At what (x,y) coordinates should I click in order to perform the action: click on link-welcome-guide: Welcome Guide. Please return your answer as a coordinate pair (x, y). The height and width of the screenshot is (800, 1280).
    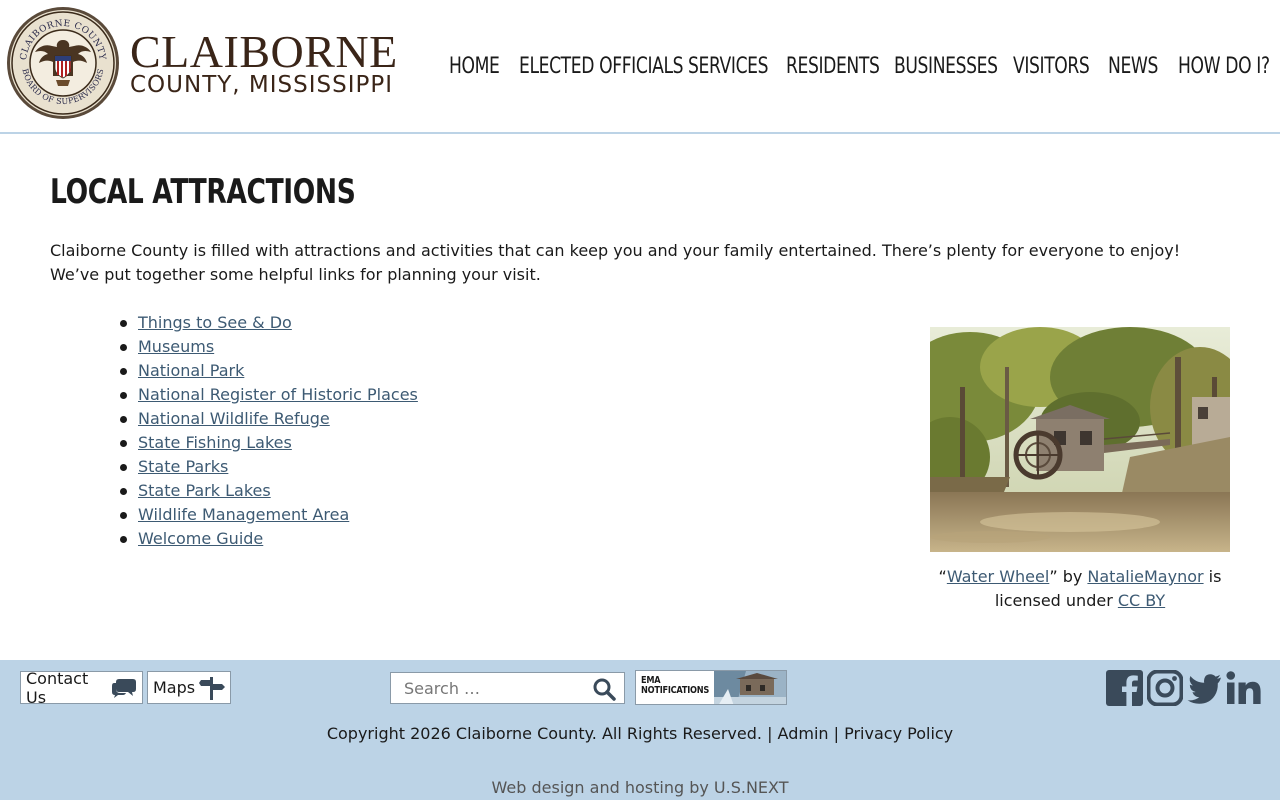
    Looking at the image, I should click on (200, 538).